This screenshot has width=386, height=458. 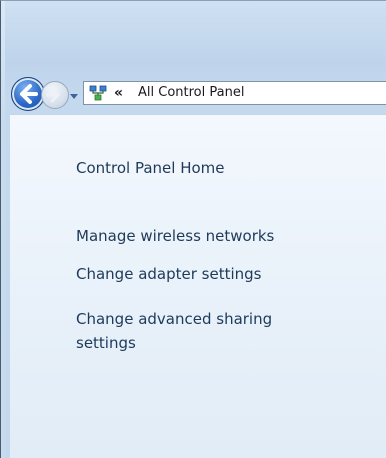 I want to click on back-arrow-icon, so click(x=29, y=94).